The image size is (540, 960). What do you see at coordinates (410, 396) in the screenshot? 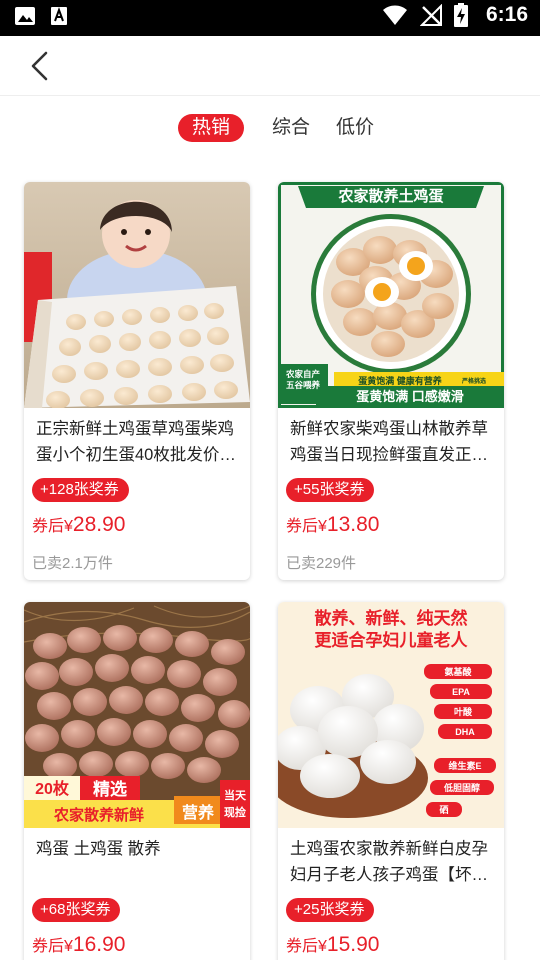
I see `image-footer-text: 蛋黄饱满 口感嫩滑` at bounding box center [410, 396].